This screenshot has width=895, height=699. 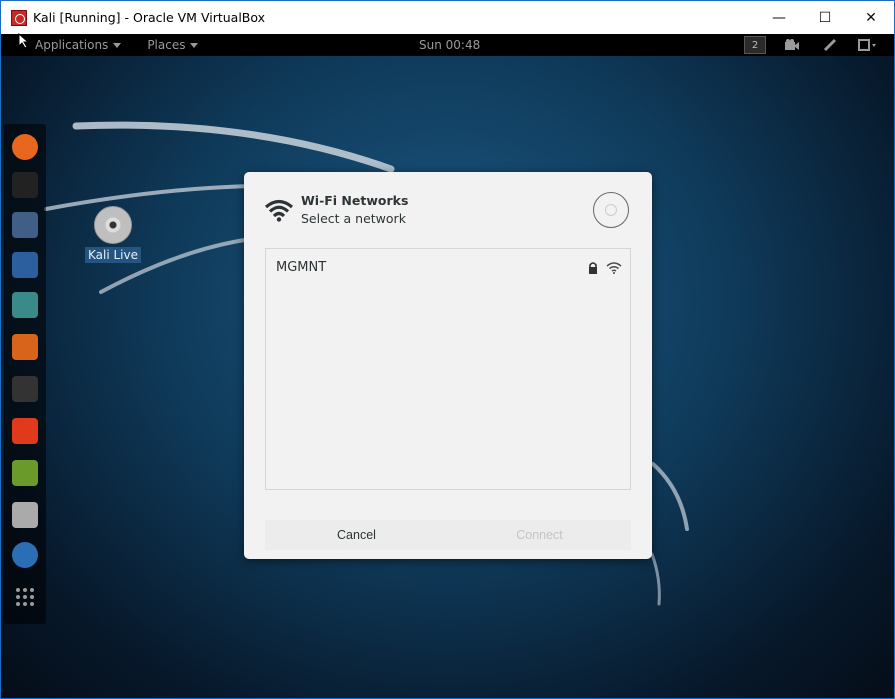 What do you see at coordinates (25, 473) in the screenshot?
I see `leafpad-icon` at bounding box center [25, 473].